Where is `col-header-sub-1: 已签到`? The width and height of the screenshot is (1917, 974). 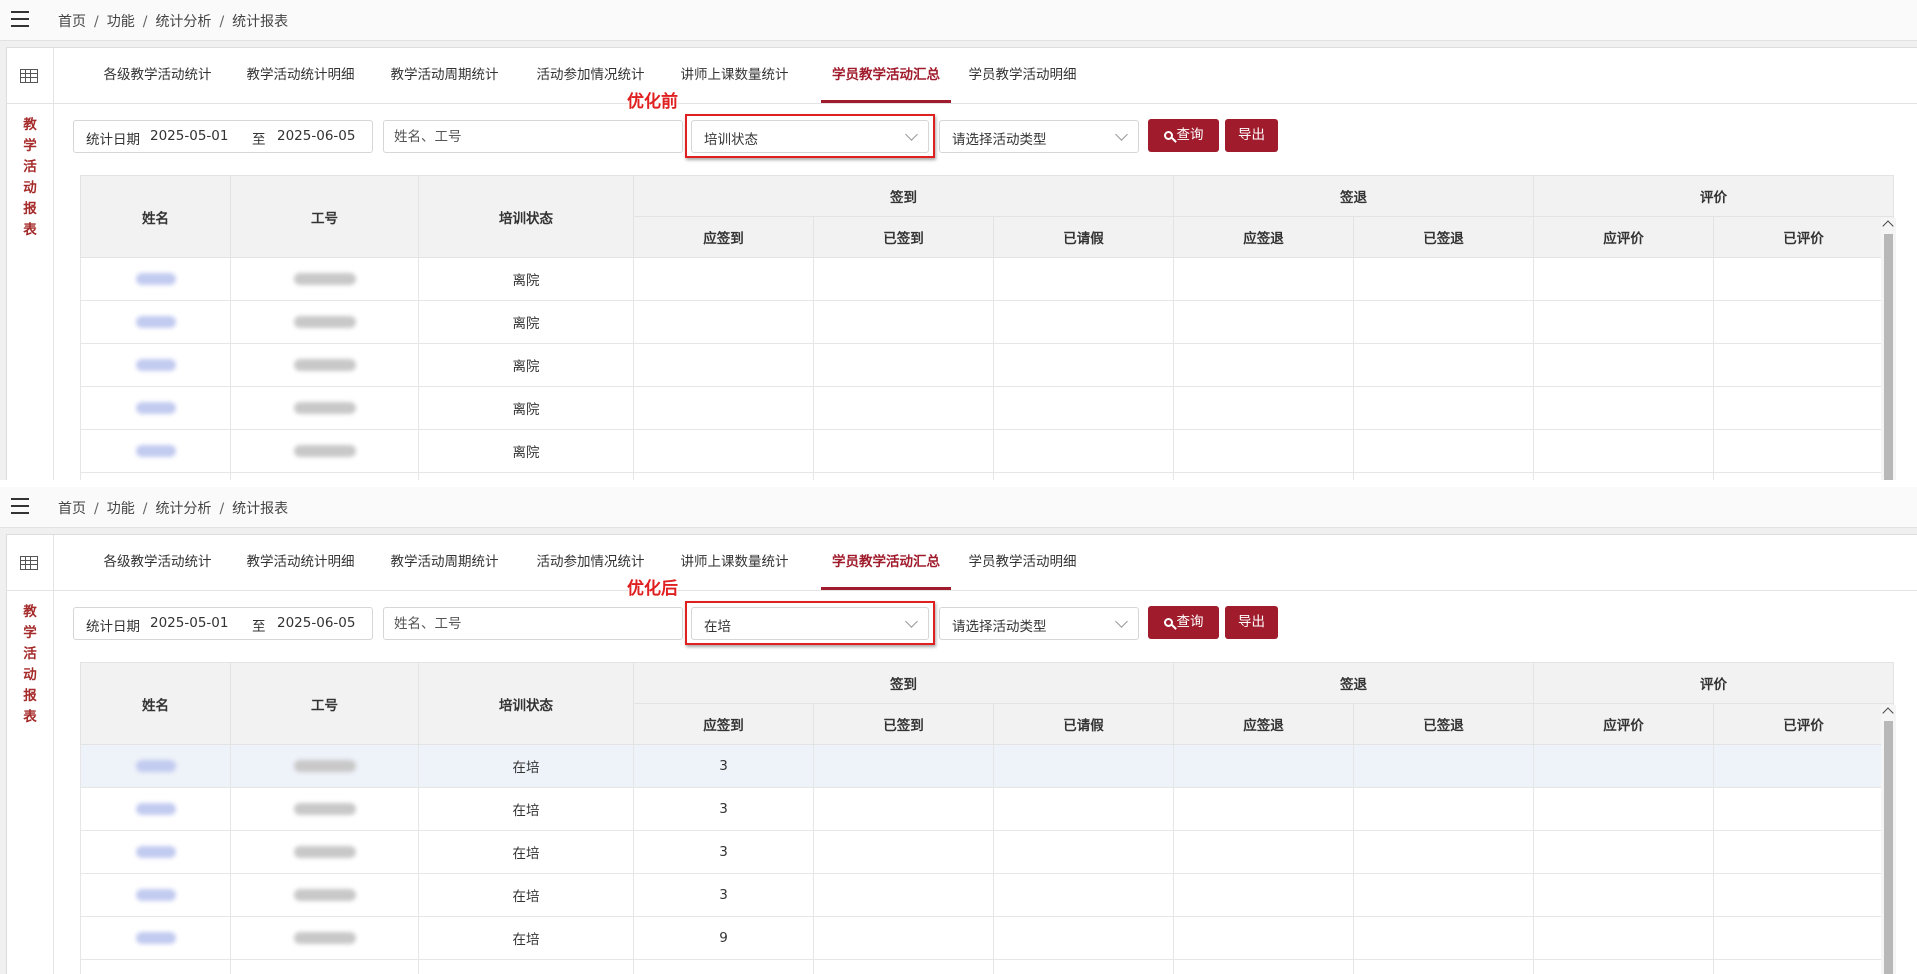
col-header-sub-1: 已签到 is located at coordinates (903, 724).